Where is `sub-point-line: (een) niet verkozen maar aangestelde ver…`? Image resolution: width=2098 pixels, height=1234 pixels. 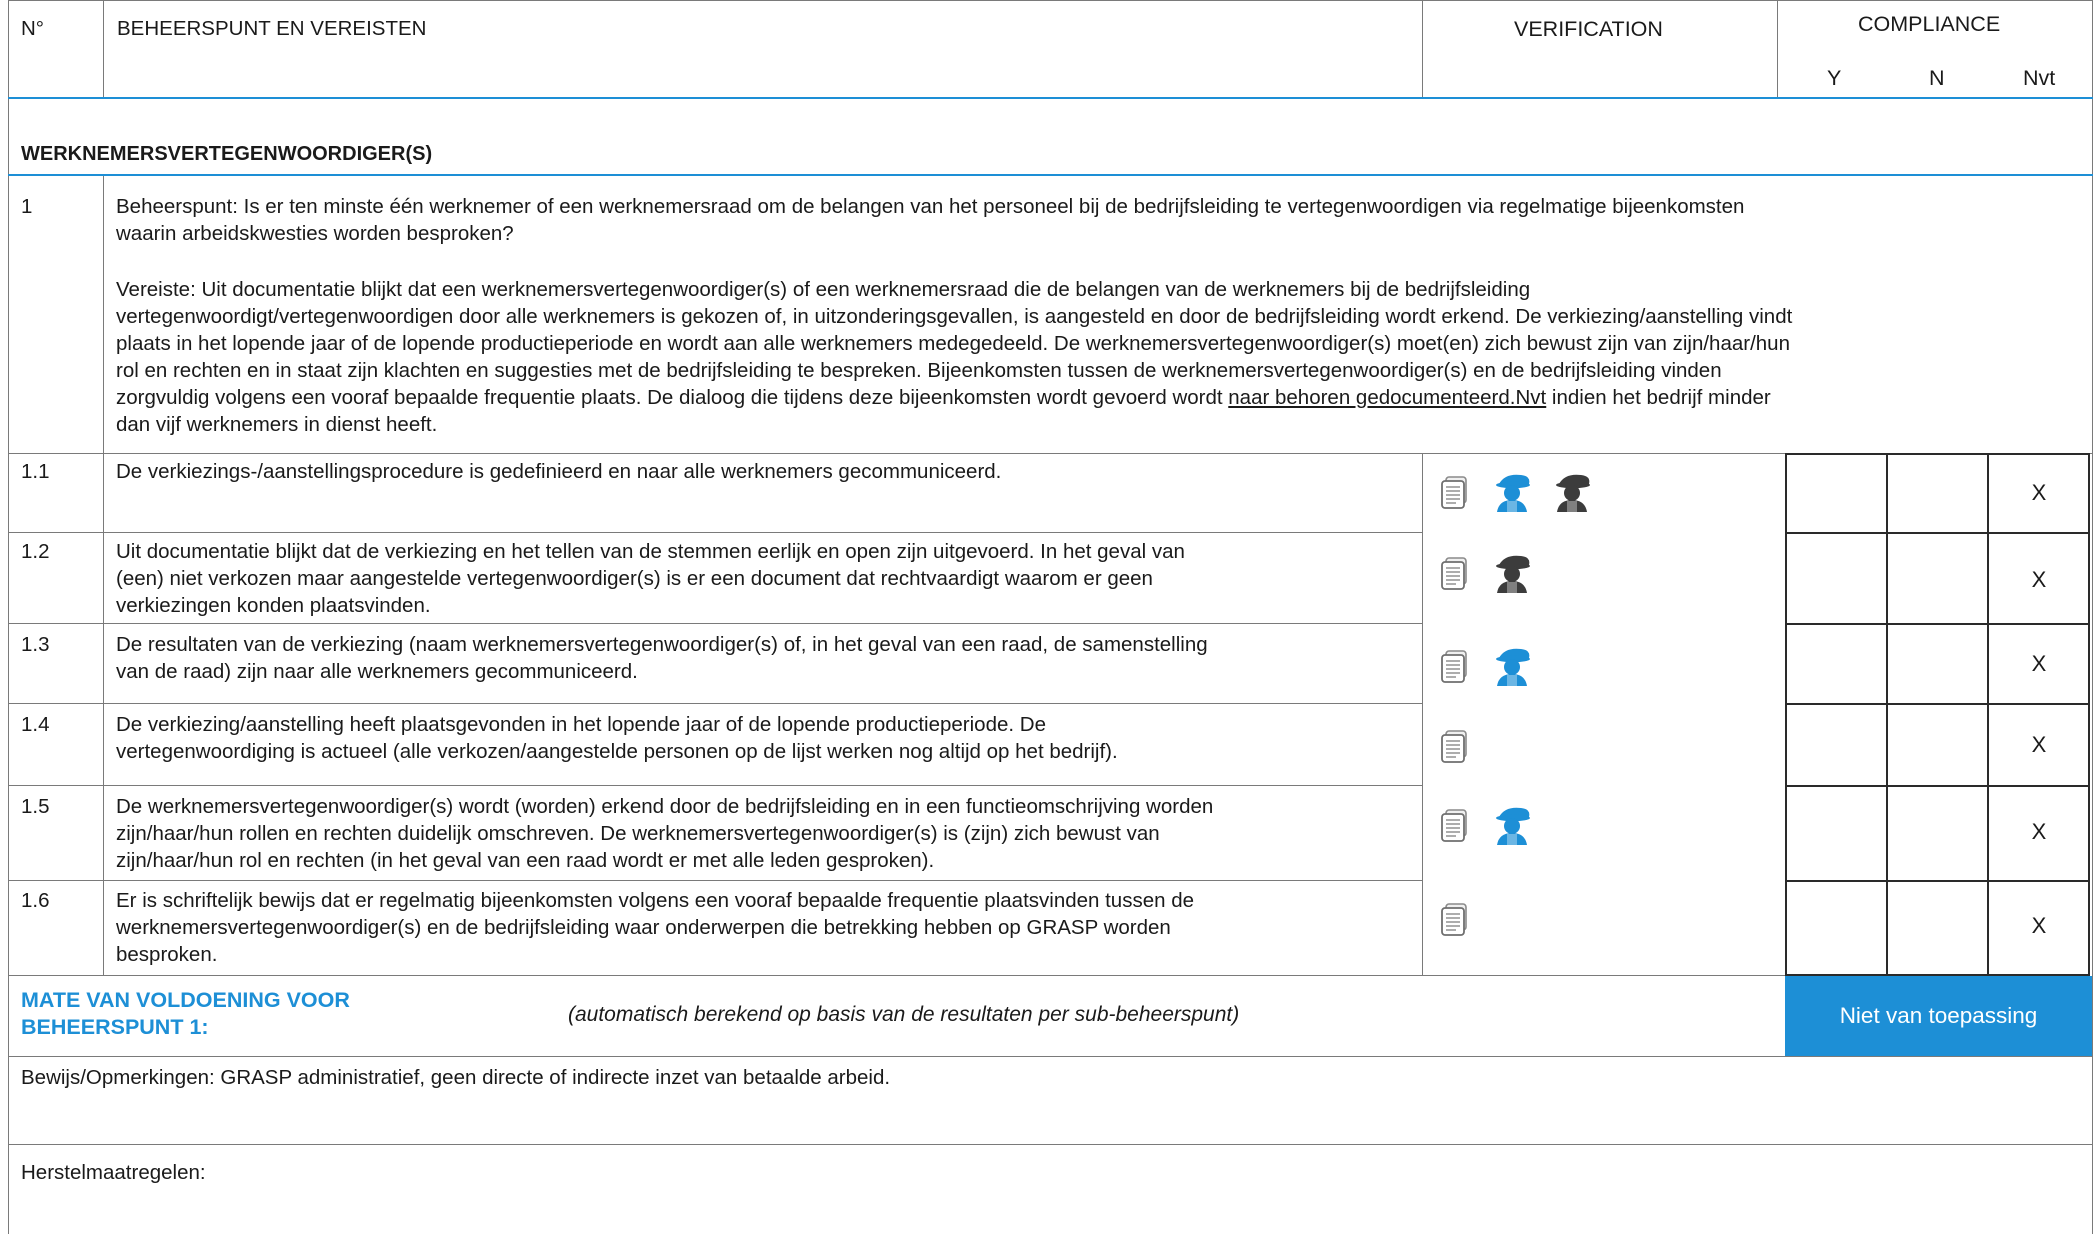 sub-point-line: (een) niet verkozen maar aangestelde ver… is located at coordinates (634, 578).